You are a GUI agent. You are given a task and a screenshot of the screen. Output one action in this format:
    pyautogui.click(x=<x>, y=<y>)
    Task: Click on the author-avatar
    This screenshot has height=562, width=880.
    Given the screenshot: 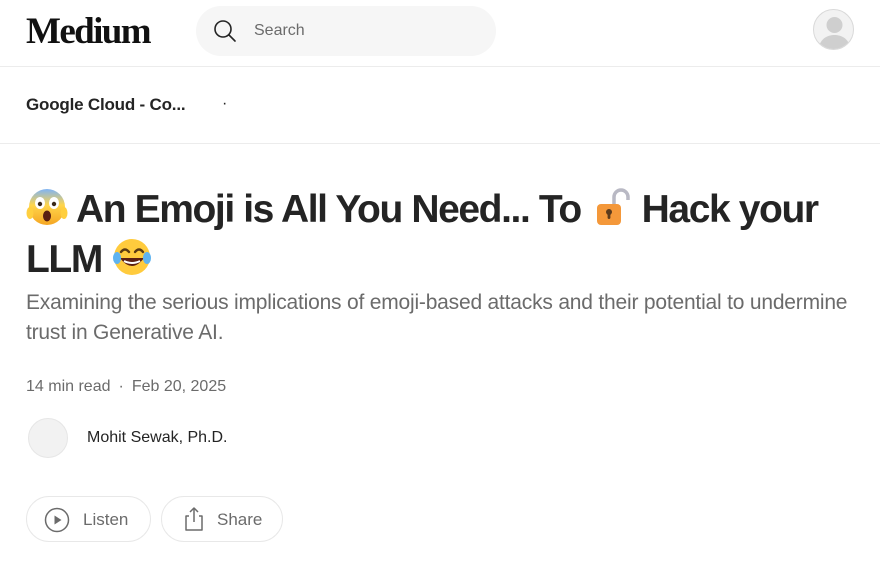 What is the action you would take?
    pyautogui.click(x=48, y=438)
    